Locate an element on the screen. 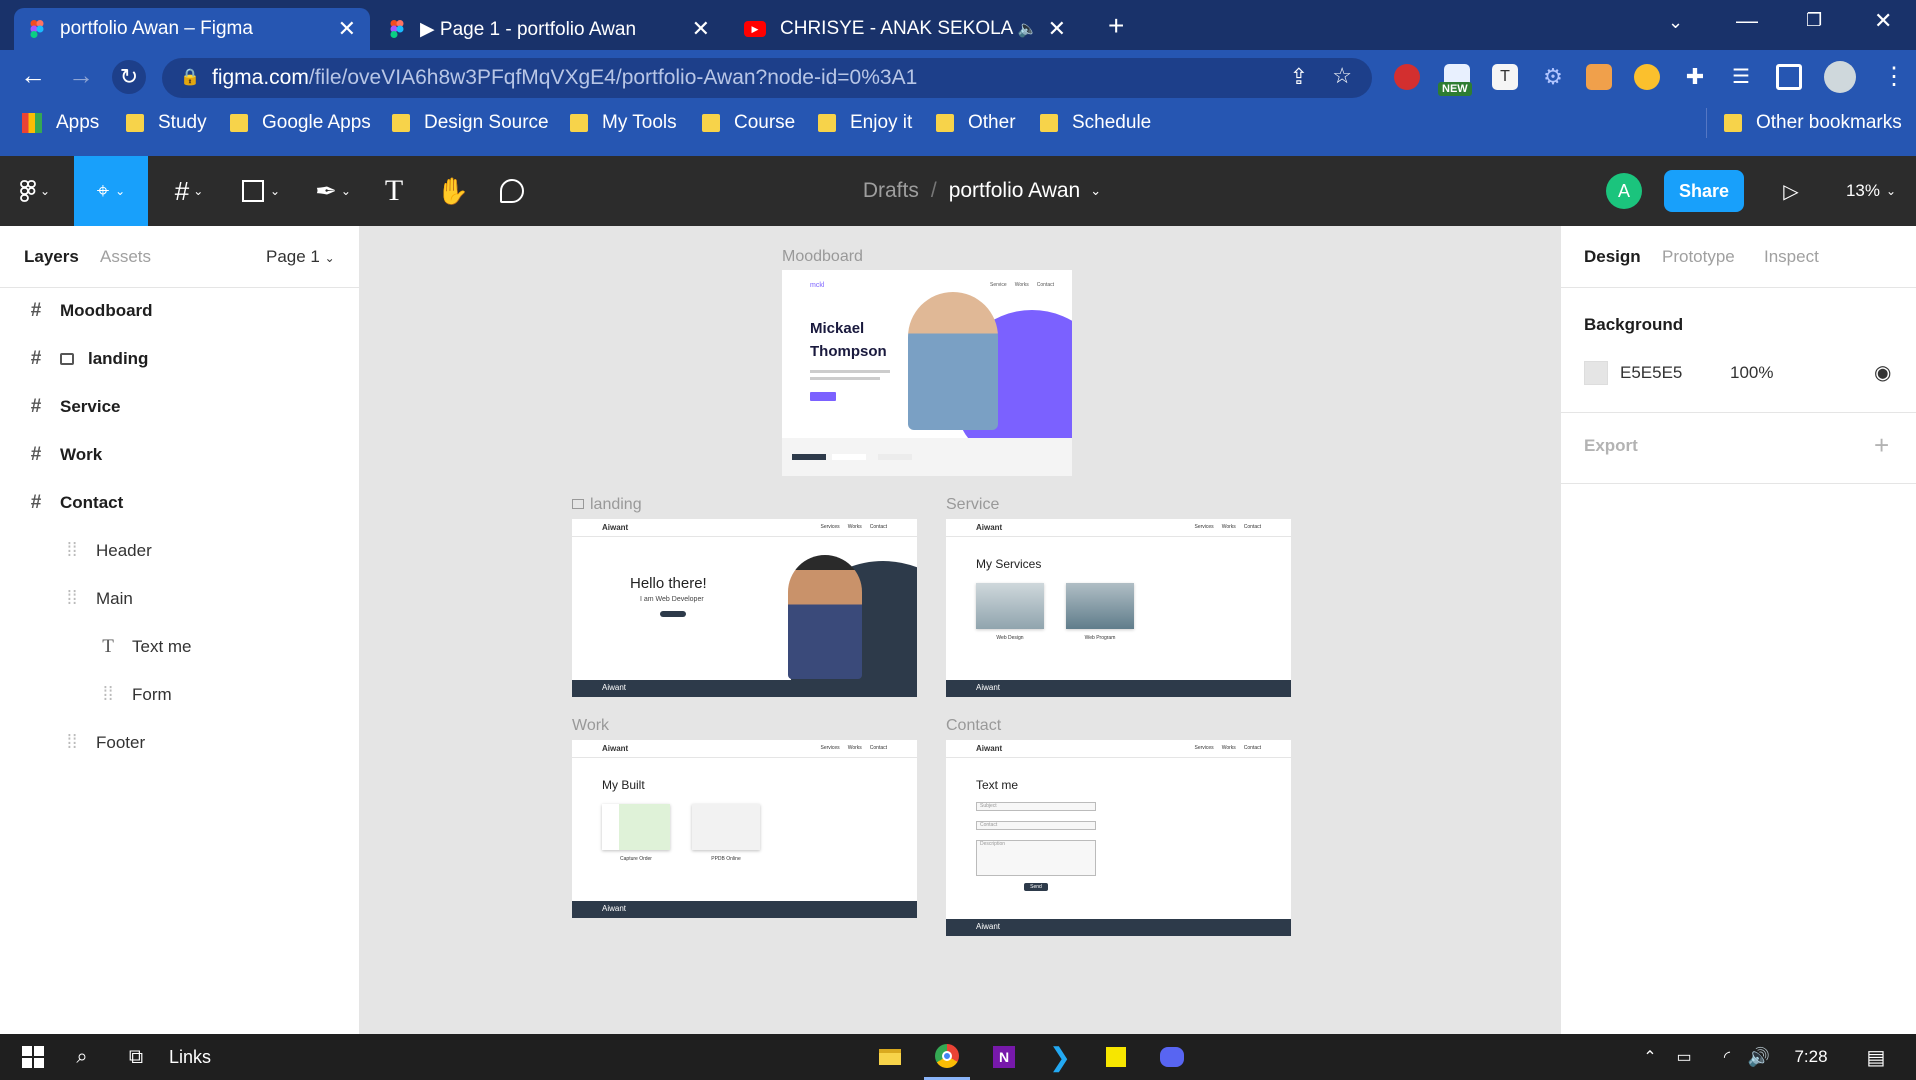 This screenshot has width=1916, height=1080. share-page-icon: ⇪ is located at coordinates (1299, 77).